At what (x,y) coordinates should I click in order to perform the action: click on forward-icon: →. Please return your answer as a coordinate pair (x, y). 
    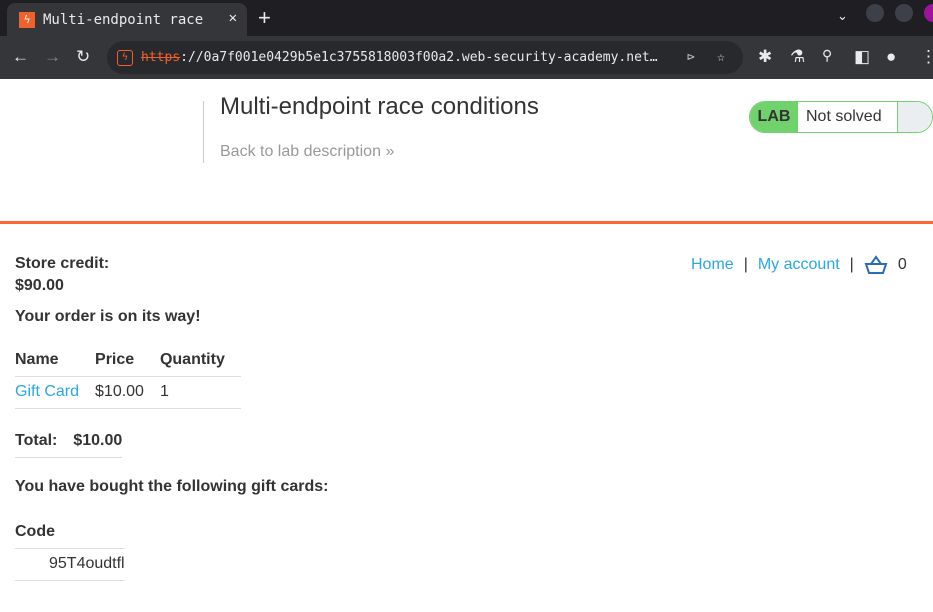
    Looking at the image, I should click on (52, 57).